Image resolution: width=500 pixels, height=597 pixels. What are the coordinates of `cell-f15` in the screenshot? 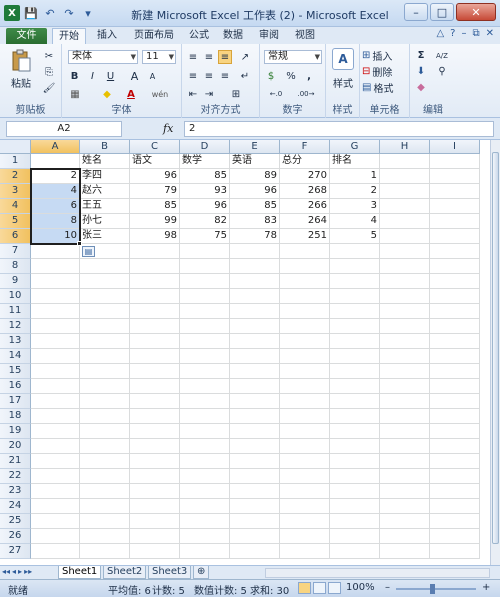 It's located at (305, 371).